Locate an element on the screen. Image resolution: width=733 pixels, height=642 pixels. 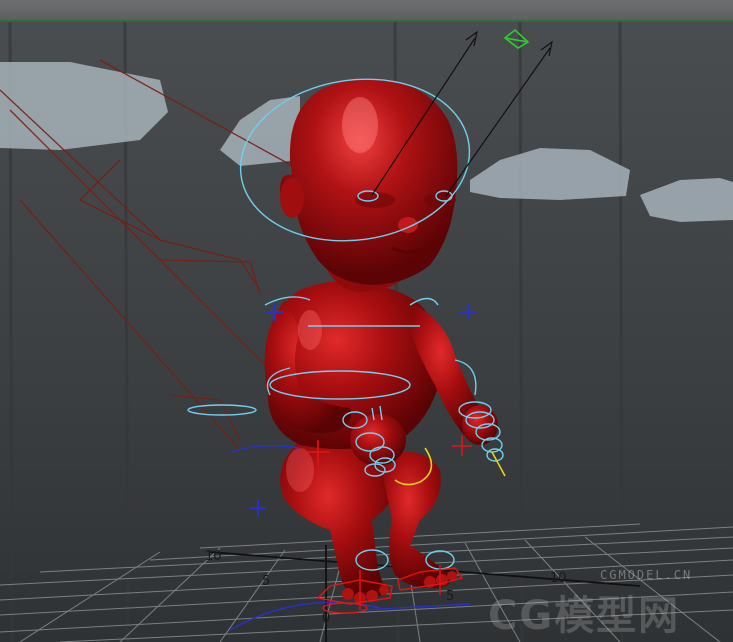
grid-label-5-right: 5 is located at coordinates (450, 596).